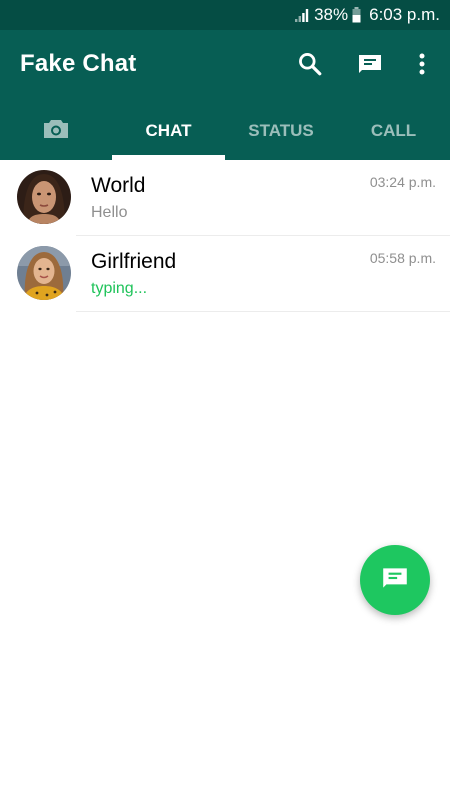  I want to click on new-chat-fab, so click(395, 580).